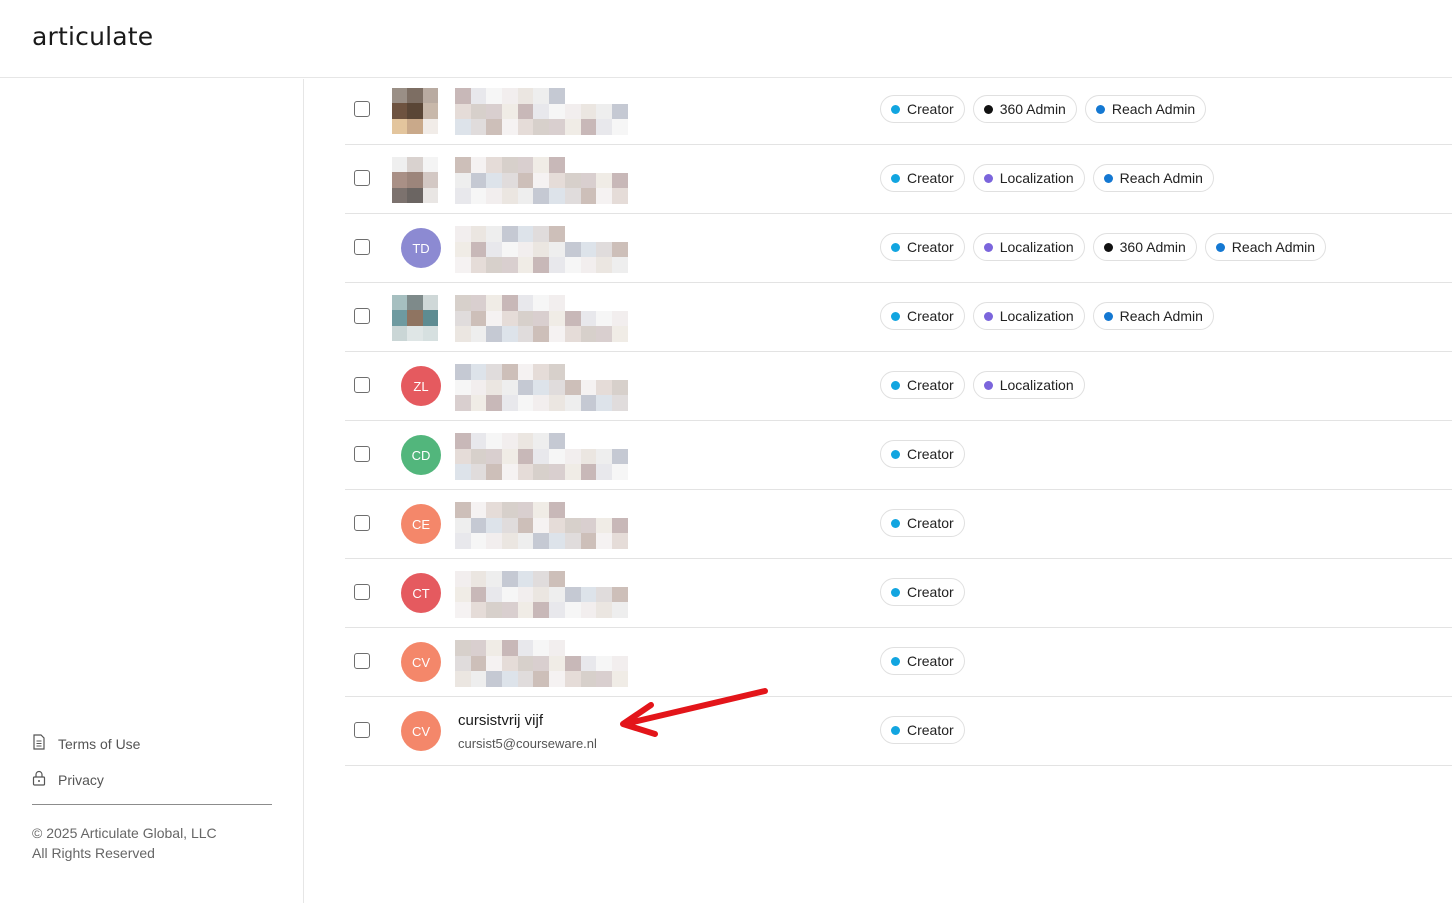  What do you see at coordinates (421, 593) in the screenshot?
I see `avatar: CT` at bounding box center [421, 593].